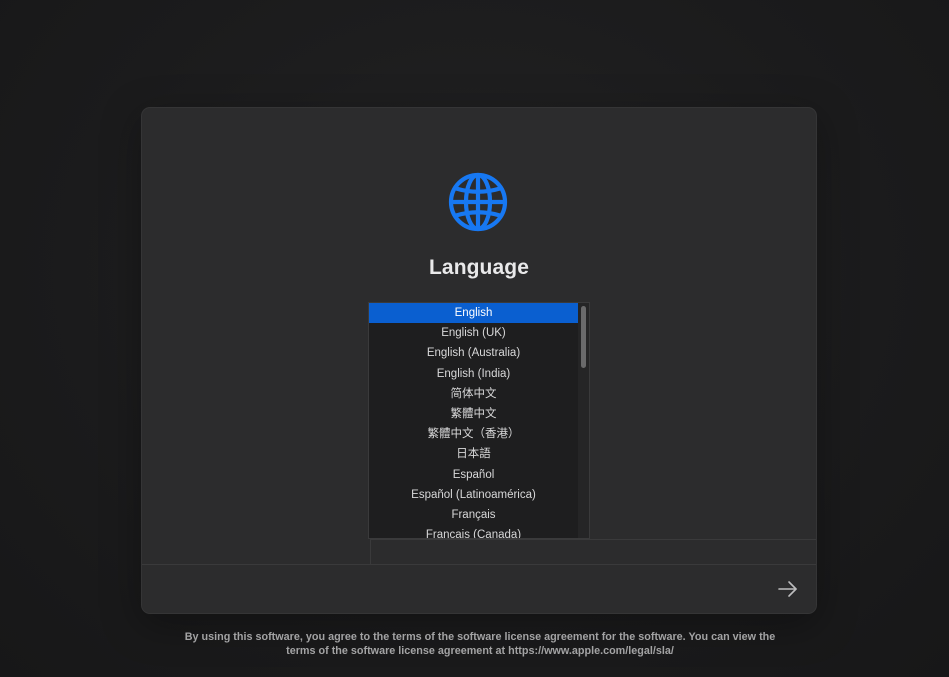 The height and width of the screenshot is (677, 949). Describe the element at coordinates (479, 267) in the screenshot. I see `page-title: Language` at that location.